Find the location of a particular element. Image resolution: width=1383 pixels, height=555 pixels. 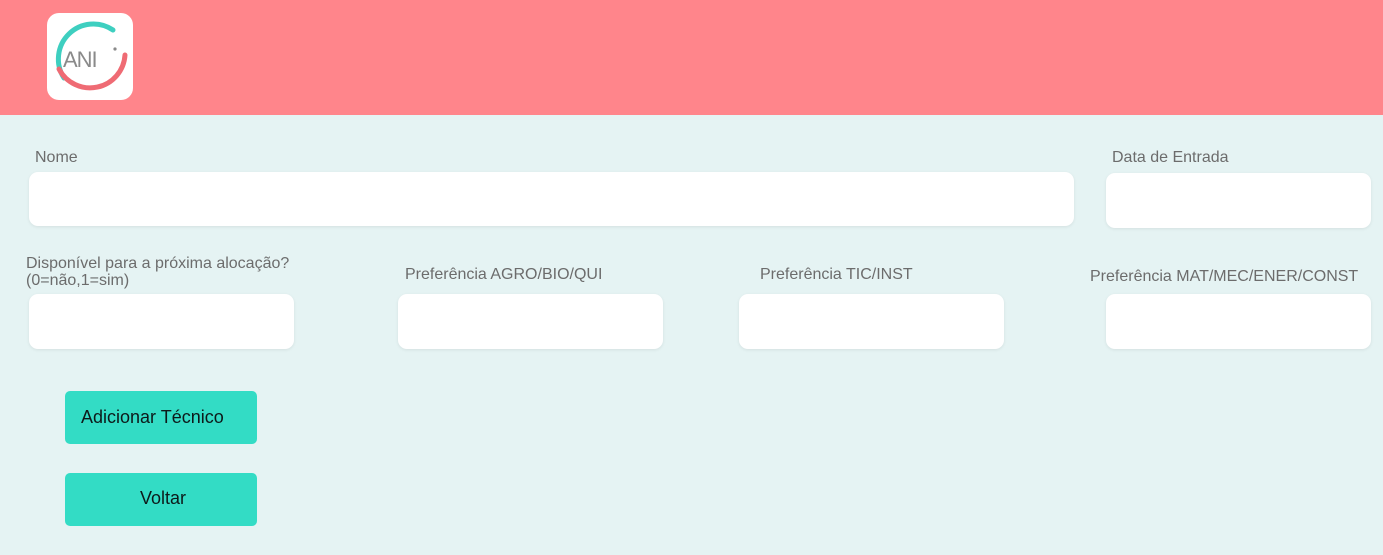

ani-logo-mark: ANI is located at coordinates (91, 56).